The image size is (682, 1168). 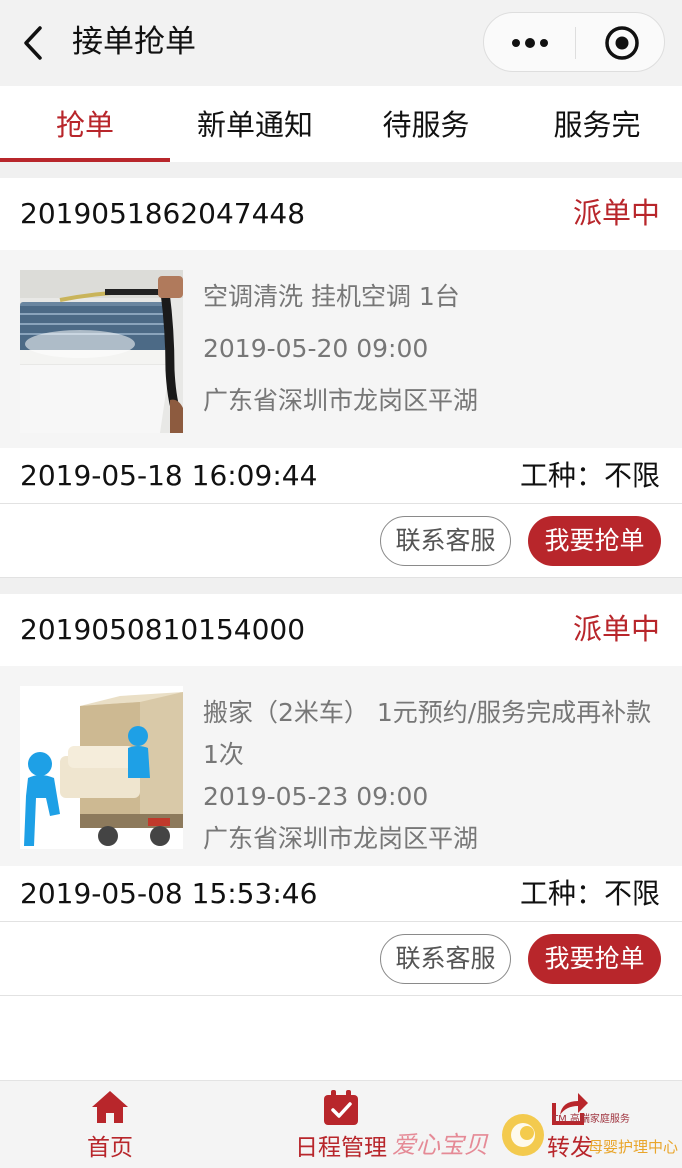 What do you see at coordinates (341, 214) in the screenshot?
I see `order-header: 2019051862047448 派单中` at bounding box center [341, 214].